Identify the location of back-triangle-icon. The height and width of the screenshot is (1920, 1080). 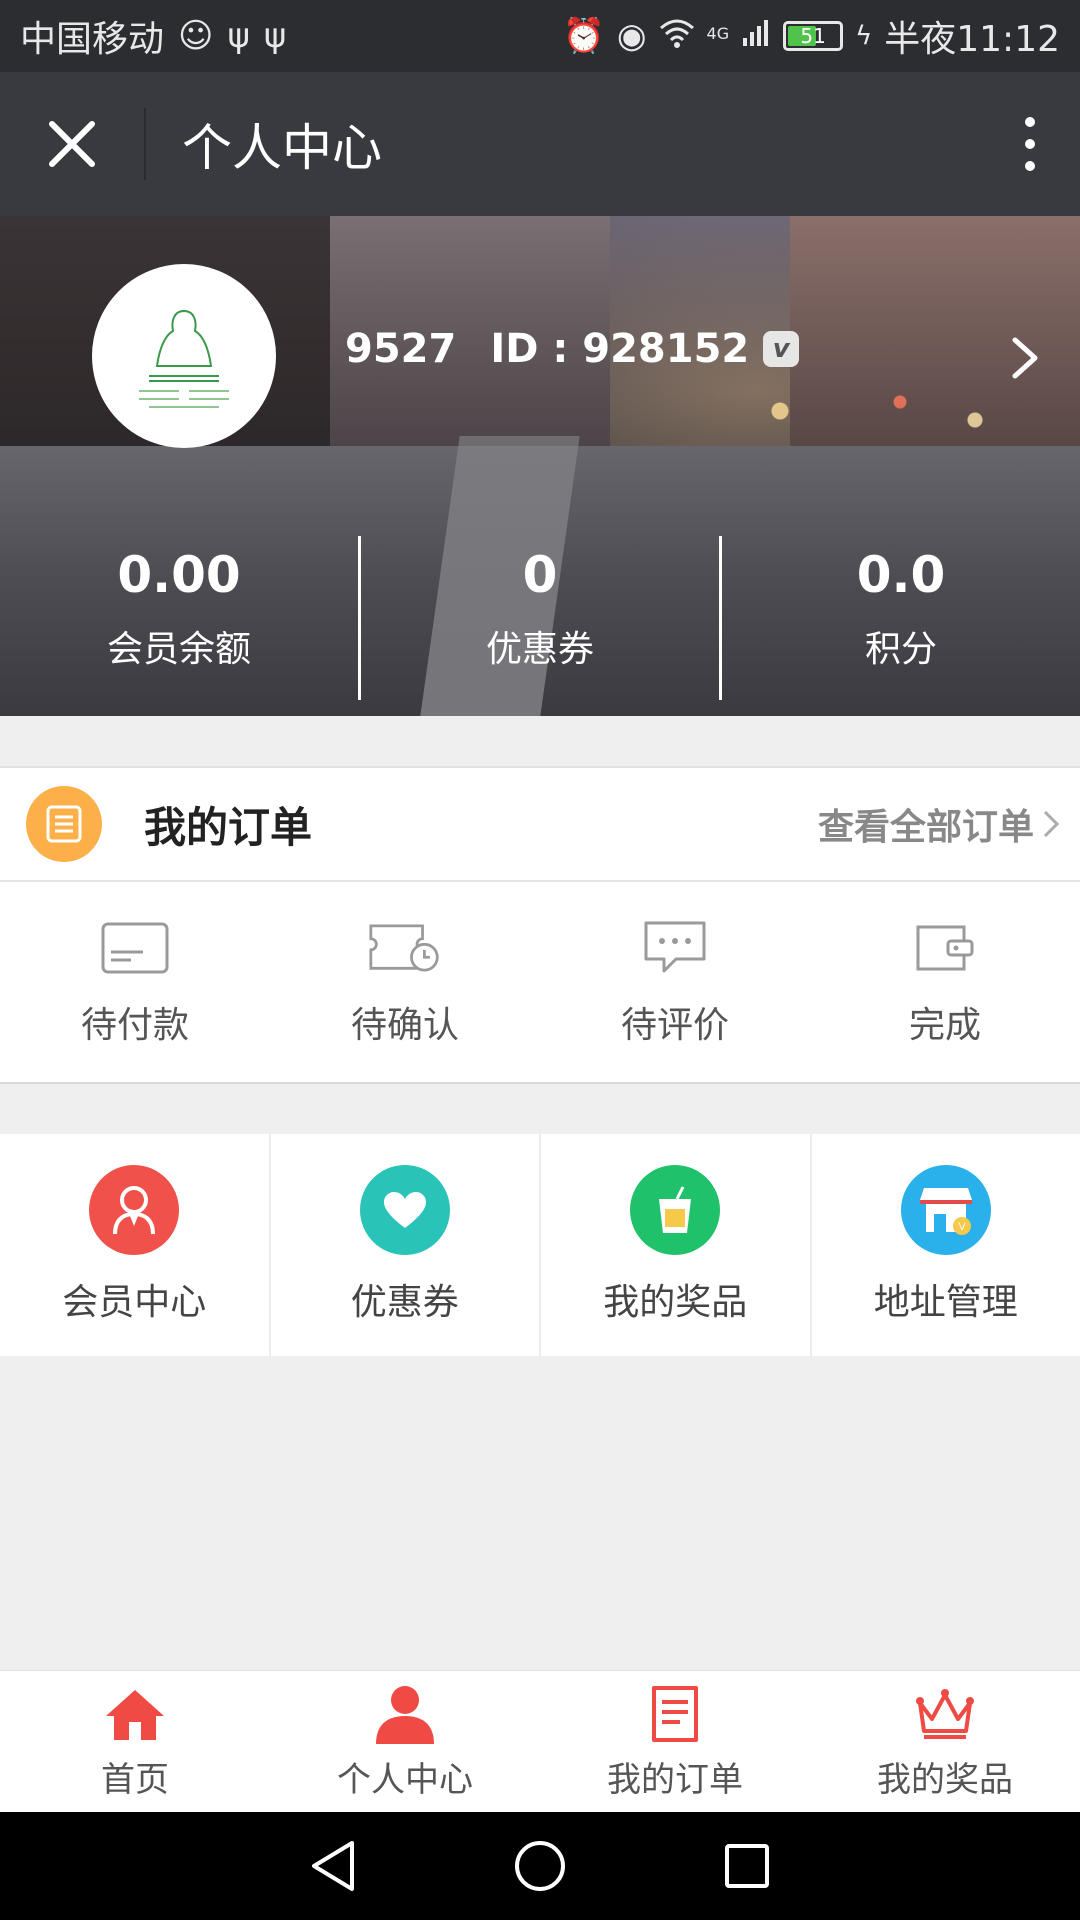
(333, 1866).